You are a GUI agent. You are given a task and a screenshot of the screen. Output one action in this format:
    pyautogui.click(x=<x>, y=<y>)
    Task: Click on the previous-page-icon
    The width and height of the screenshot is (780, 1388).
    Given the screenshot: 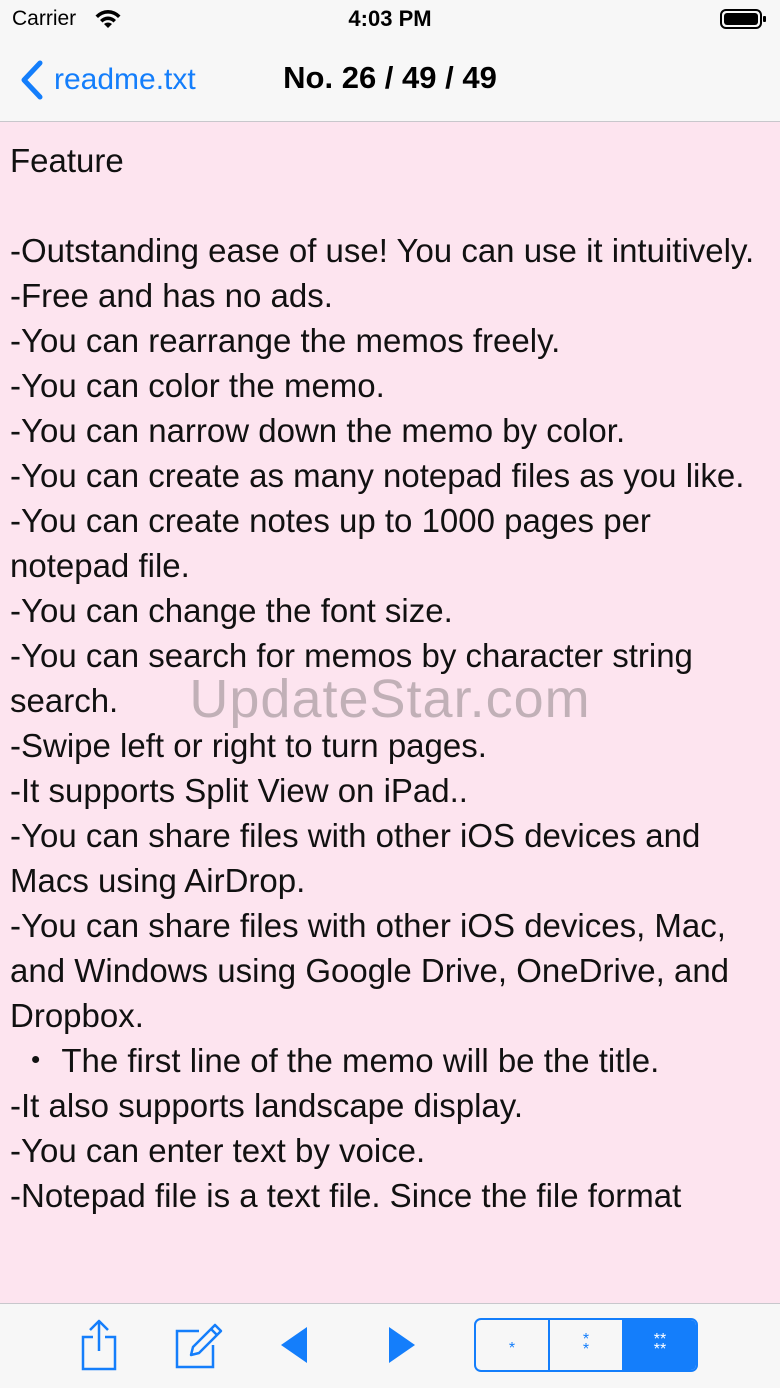 What is the action you would take?
    pyautogui.click(x=294, y=1345)
    